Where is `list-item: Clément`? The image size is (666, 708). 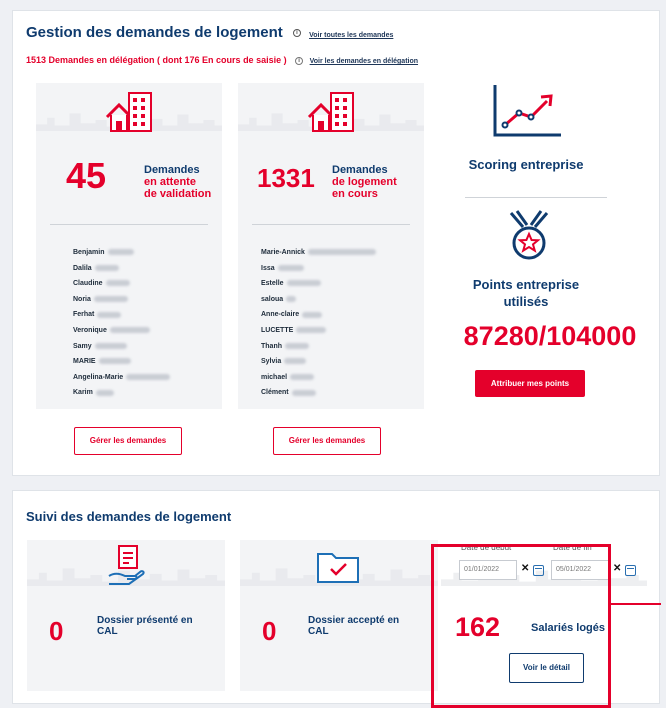
list-item: Clément is located at coordinates (318, 397).